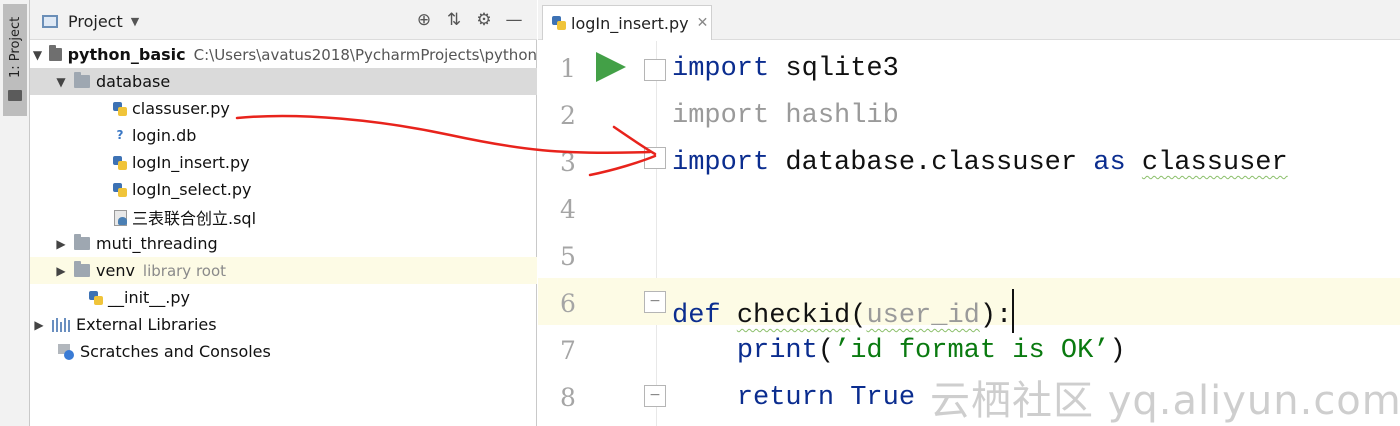  I want to click on code-line-3: import database.classuser as classuser, so click(980, 163).